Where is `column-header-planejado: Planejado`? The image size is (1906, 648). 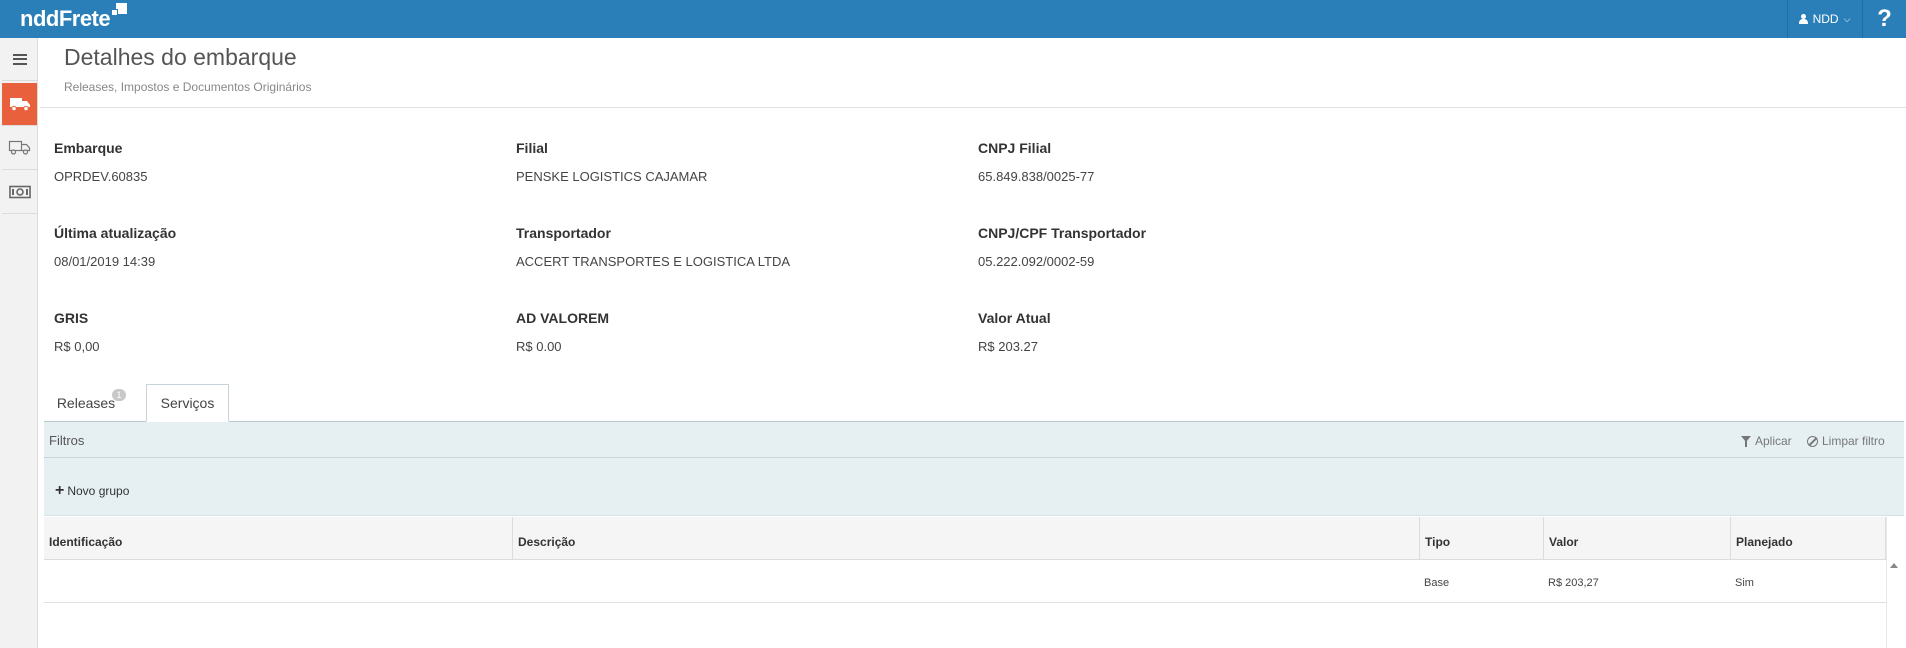 column-header-planejado: Planejado is located at coordinates (1808, 538).